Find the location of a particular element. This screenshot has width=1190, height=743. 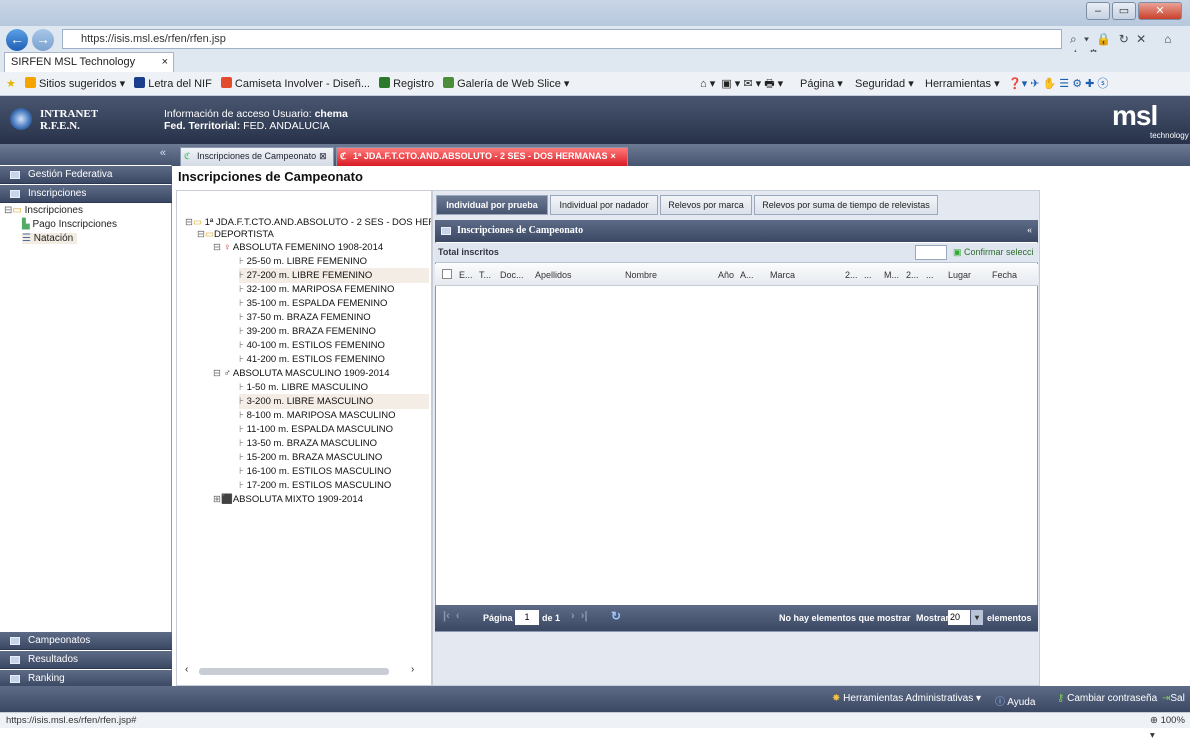

tree-event: ⊦ 41-200 m. ESTILOS FEMENINO is located at coordinates (312, 359).